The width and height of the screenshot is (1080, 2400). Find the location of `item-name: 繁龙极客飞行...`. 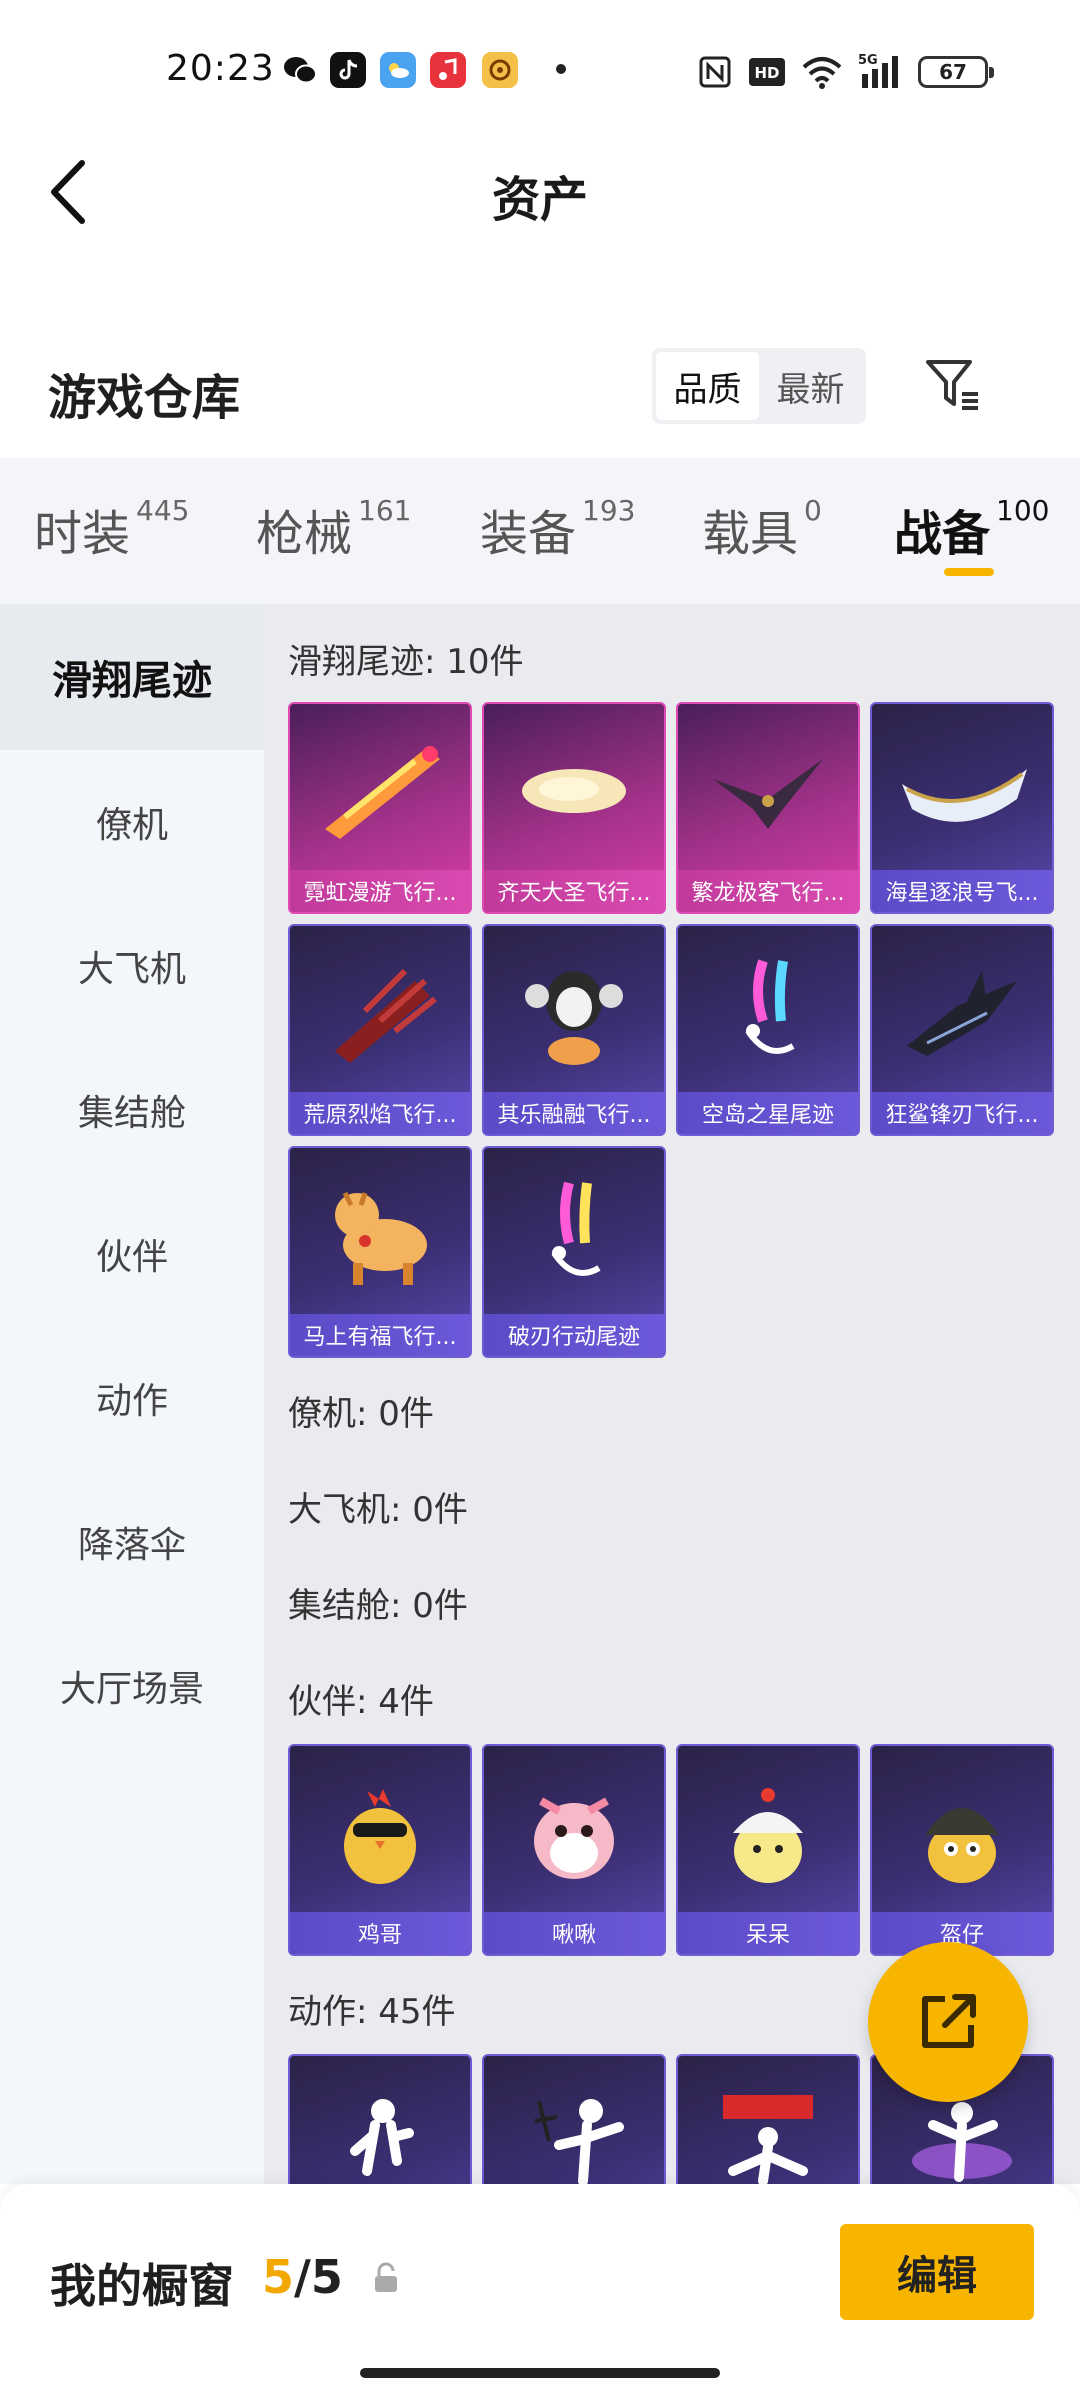

item-name: 繁龙极客飞行... is located at coordinates (768, 891).